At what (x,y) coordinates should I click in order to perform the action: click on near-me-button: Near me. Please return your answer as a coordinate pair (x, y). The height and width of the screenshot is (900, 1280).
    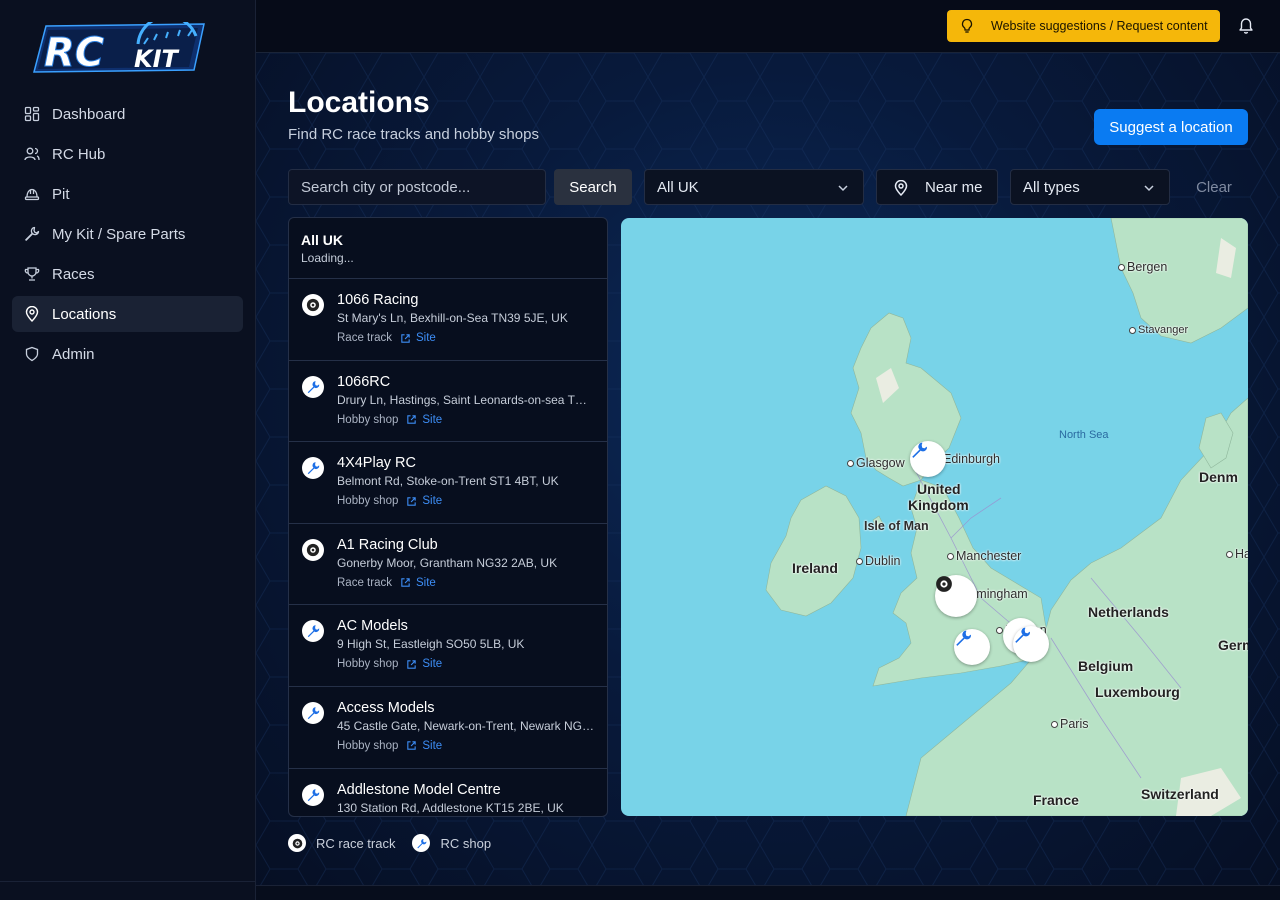
    Looking at the image, I should click on (937, 187).